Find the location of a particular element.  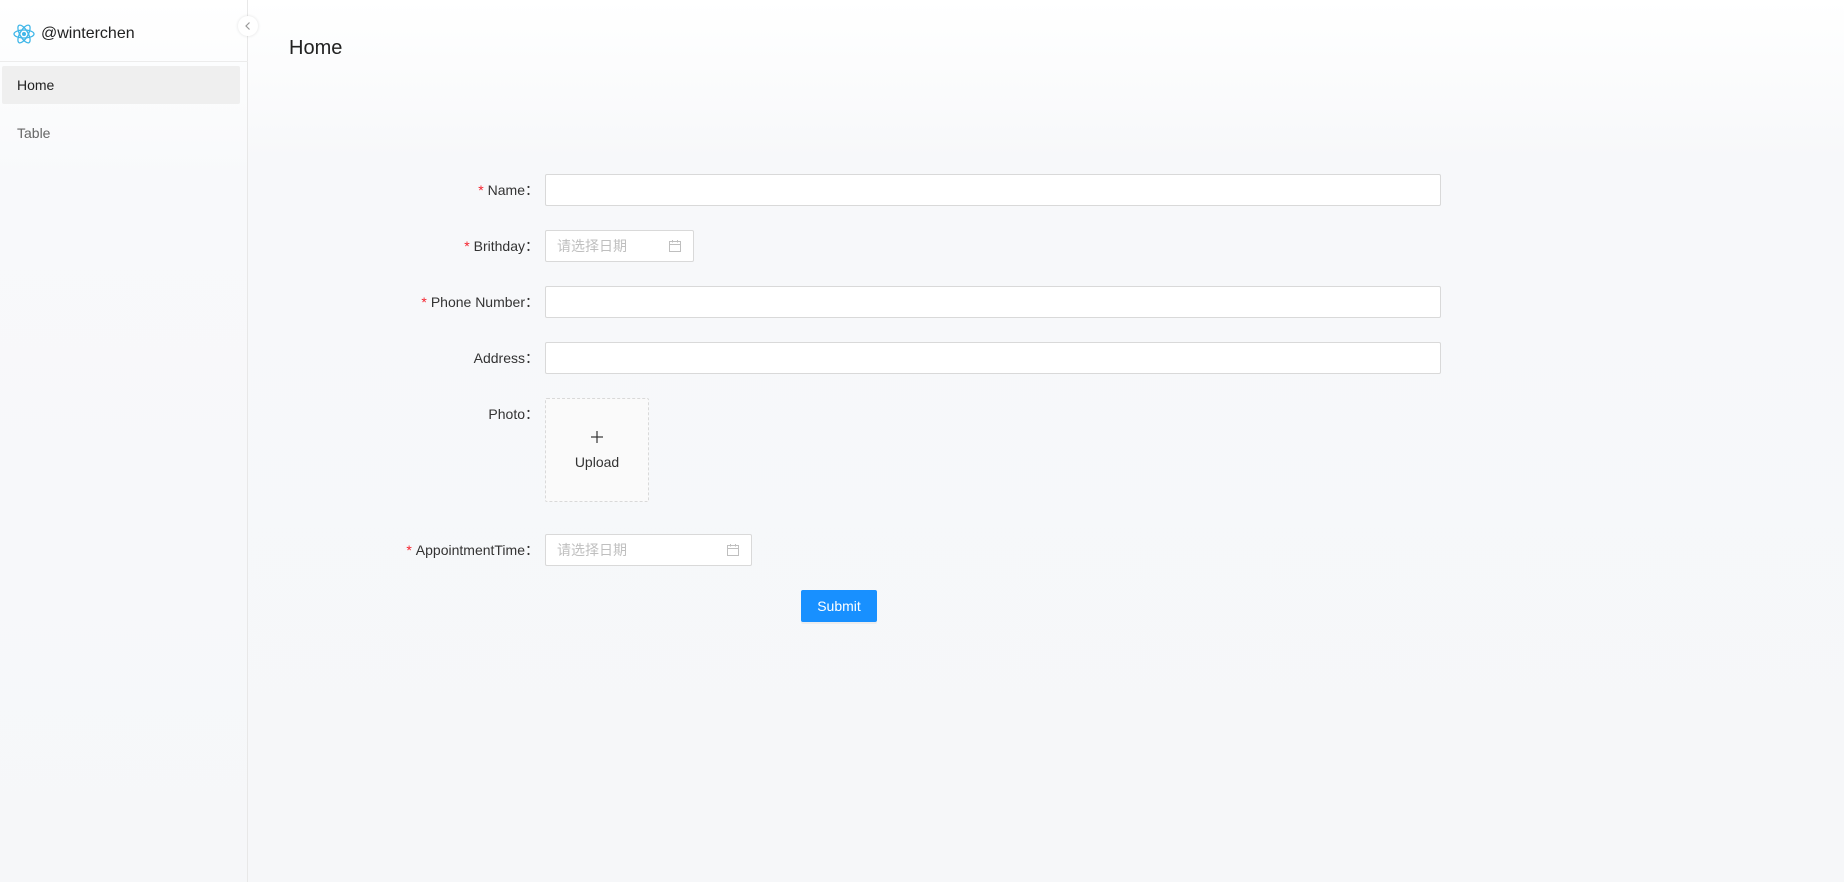

sidebar-item-home: Home is located at coordinates (121, 85).